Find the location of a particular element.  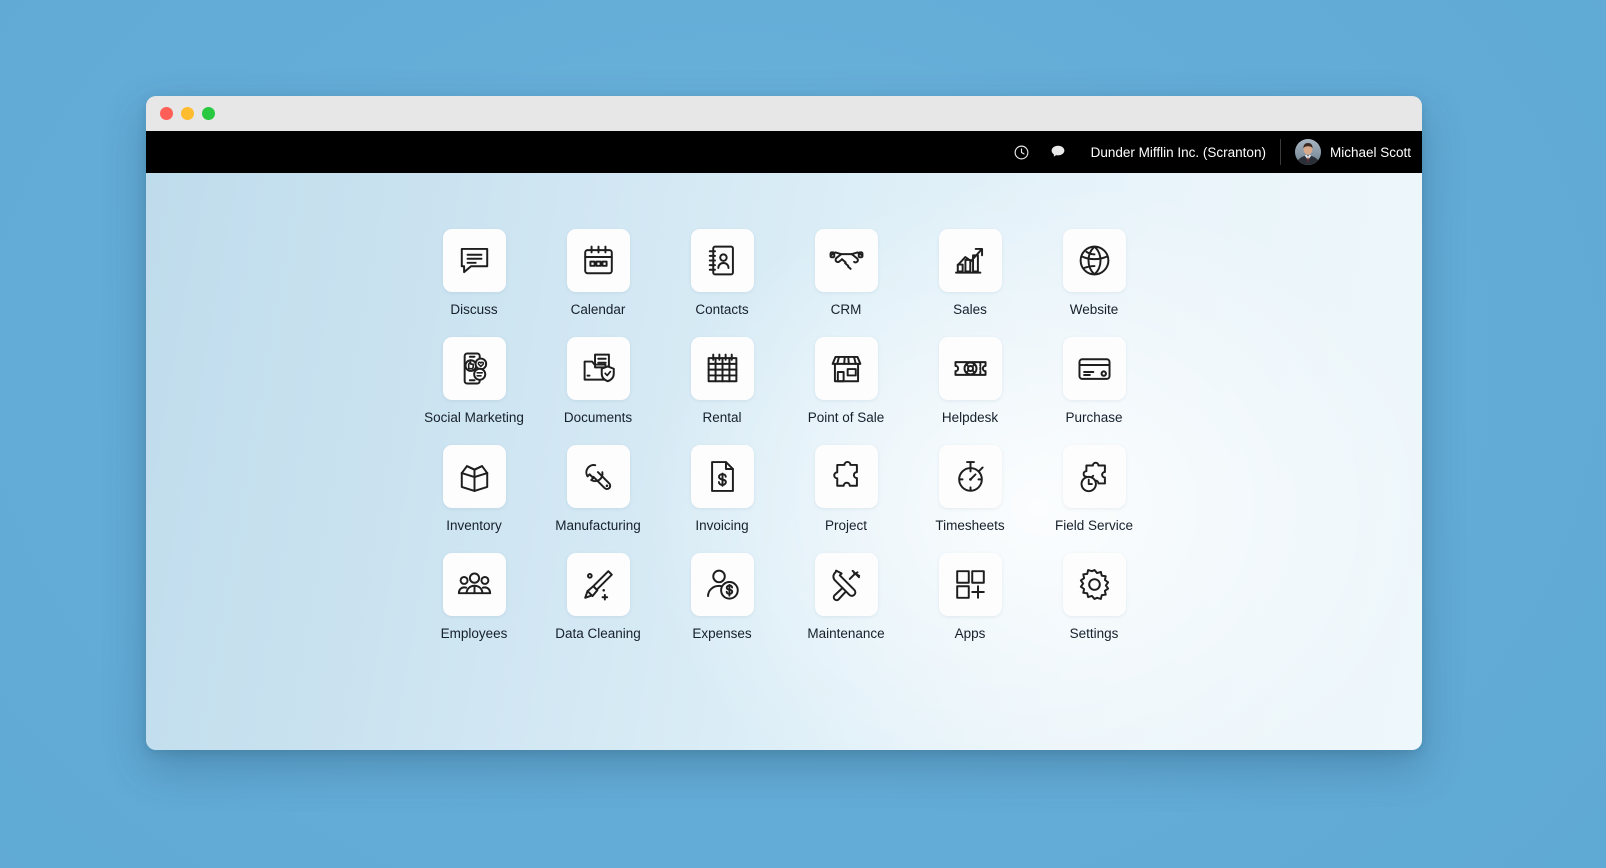

discuss-icon is located at coordinates (474, 260).